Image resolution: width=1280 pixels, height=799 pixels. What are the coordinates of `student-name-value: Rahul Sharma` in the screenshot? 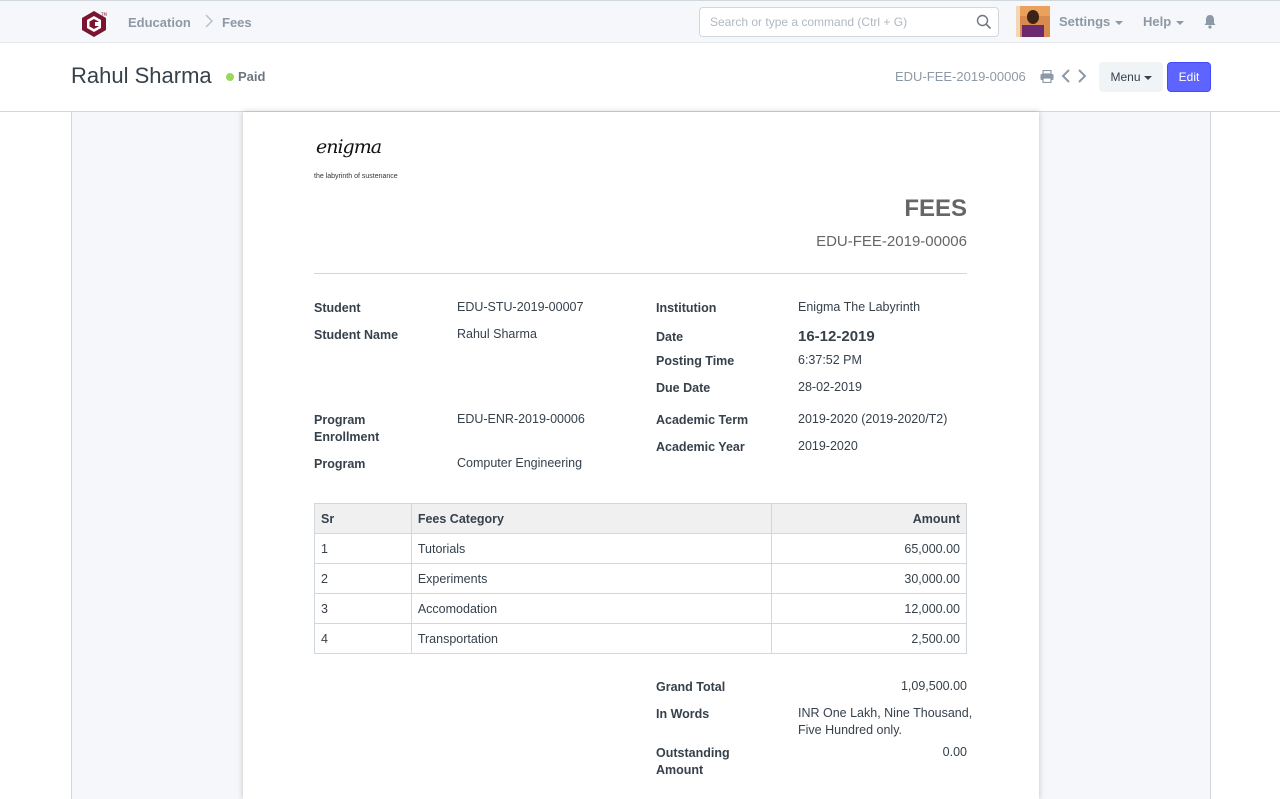 It's located at (497, 334).